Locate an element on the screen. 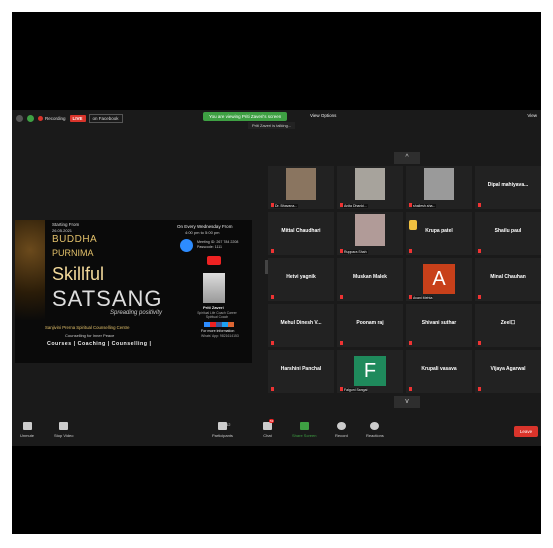 The image size is (553, 548). zoom-logo-icon is located at coordinates (186, 245).